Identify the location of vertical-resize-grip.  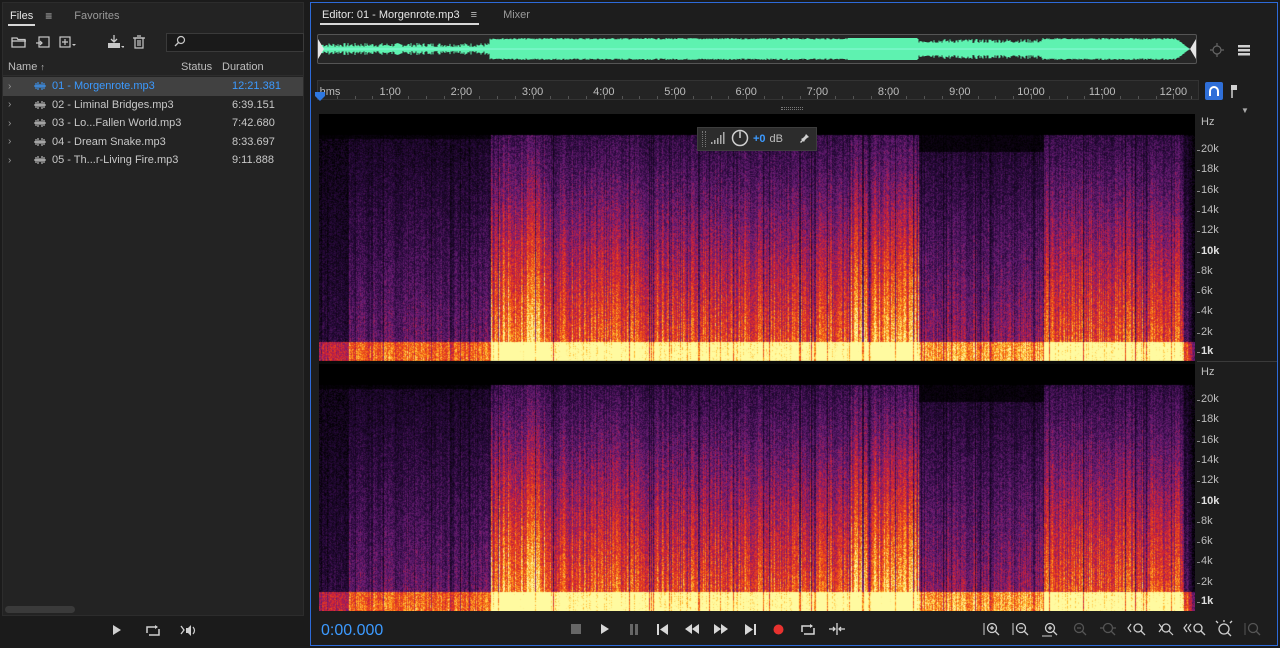
(792, 108).